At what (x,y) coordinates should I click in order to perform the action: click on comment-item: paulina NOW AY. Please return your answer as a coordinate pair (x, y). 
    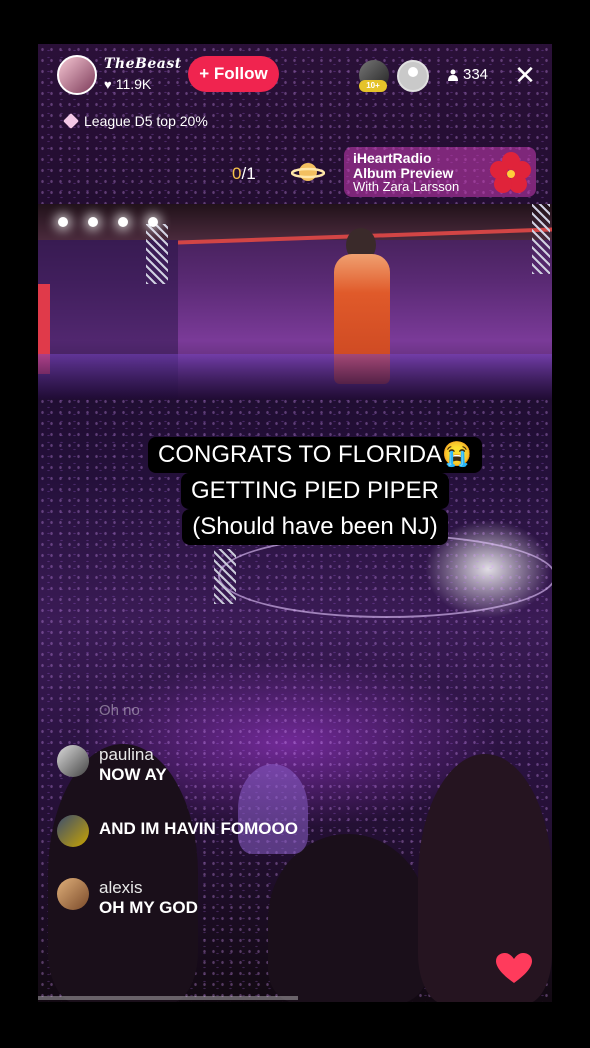
    Looking at the image, I should click on (112, 765).